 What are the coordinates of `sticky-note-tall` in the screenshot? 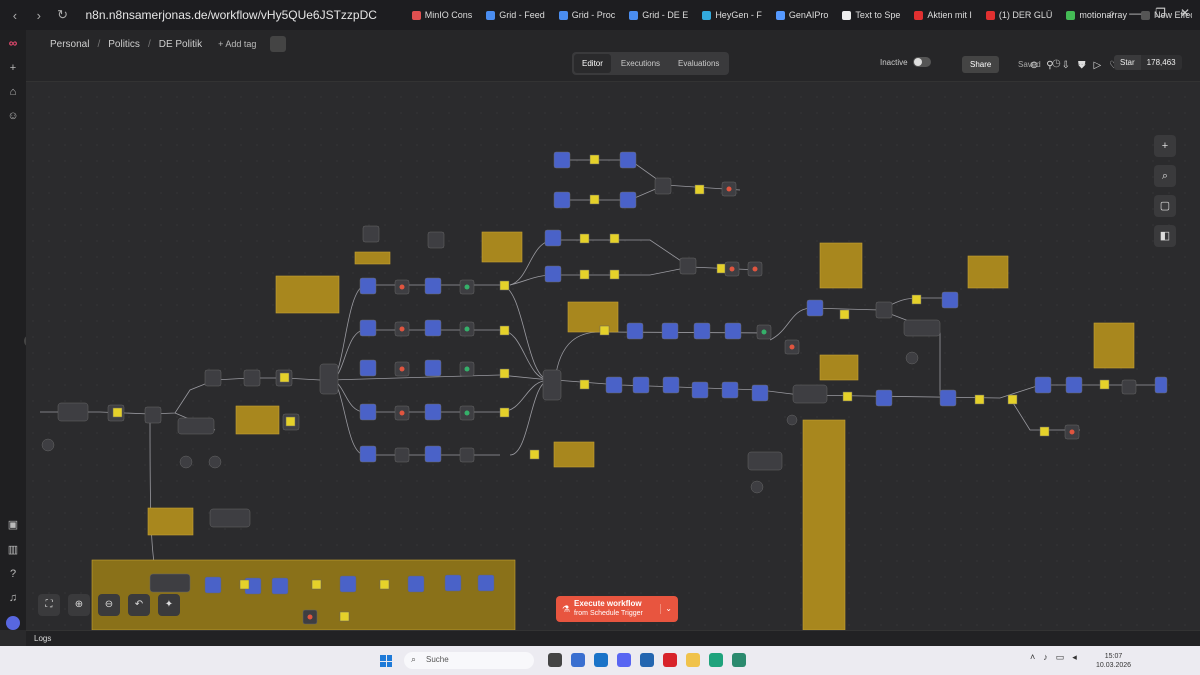 It's located at (824, 525).